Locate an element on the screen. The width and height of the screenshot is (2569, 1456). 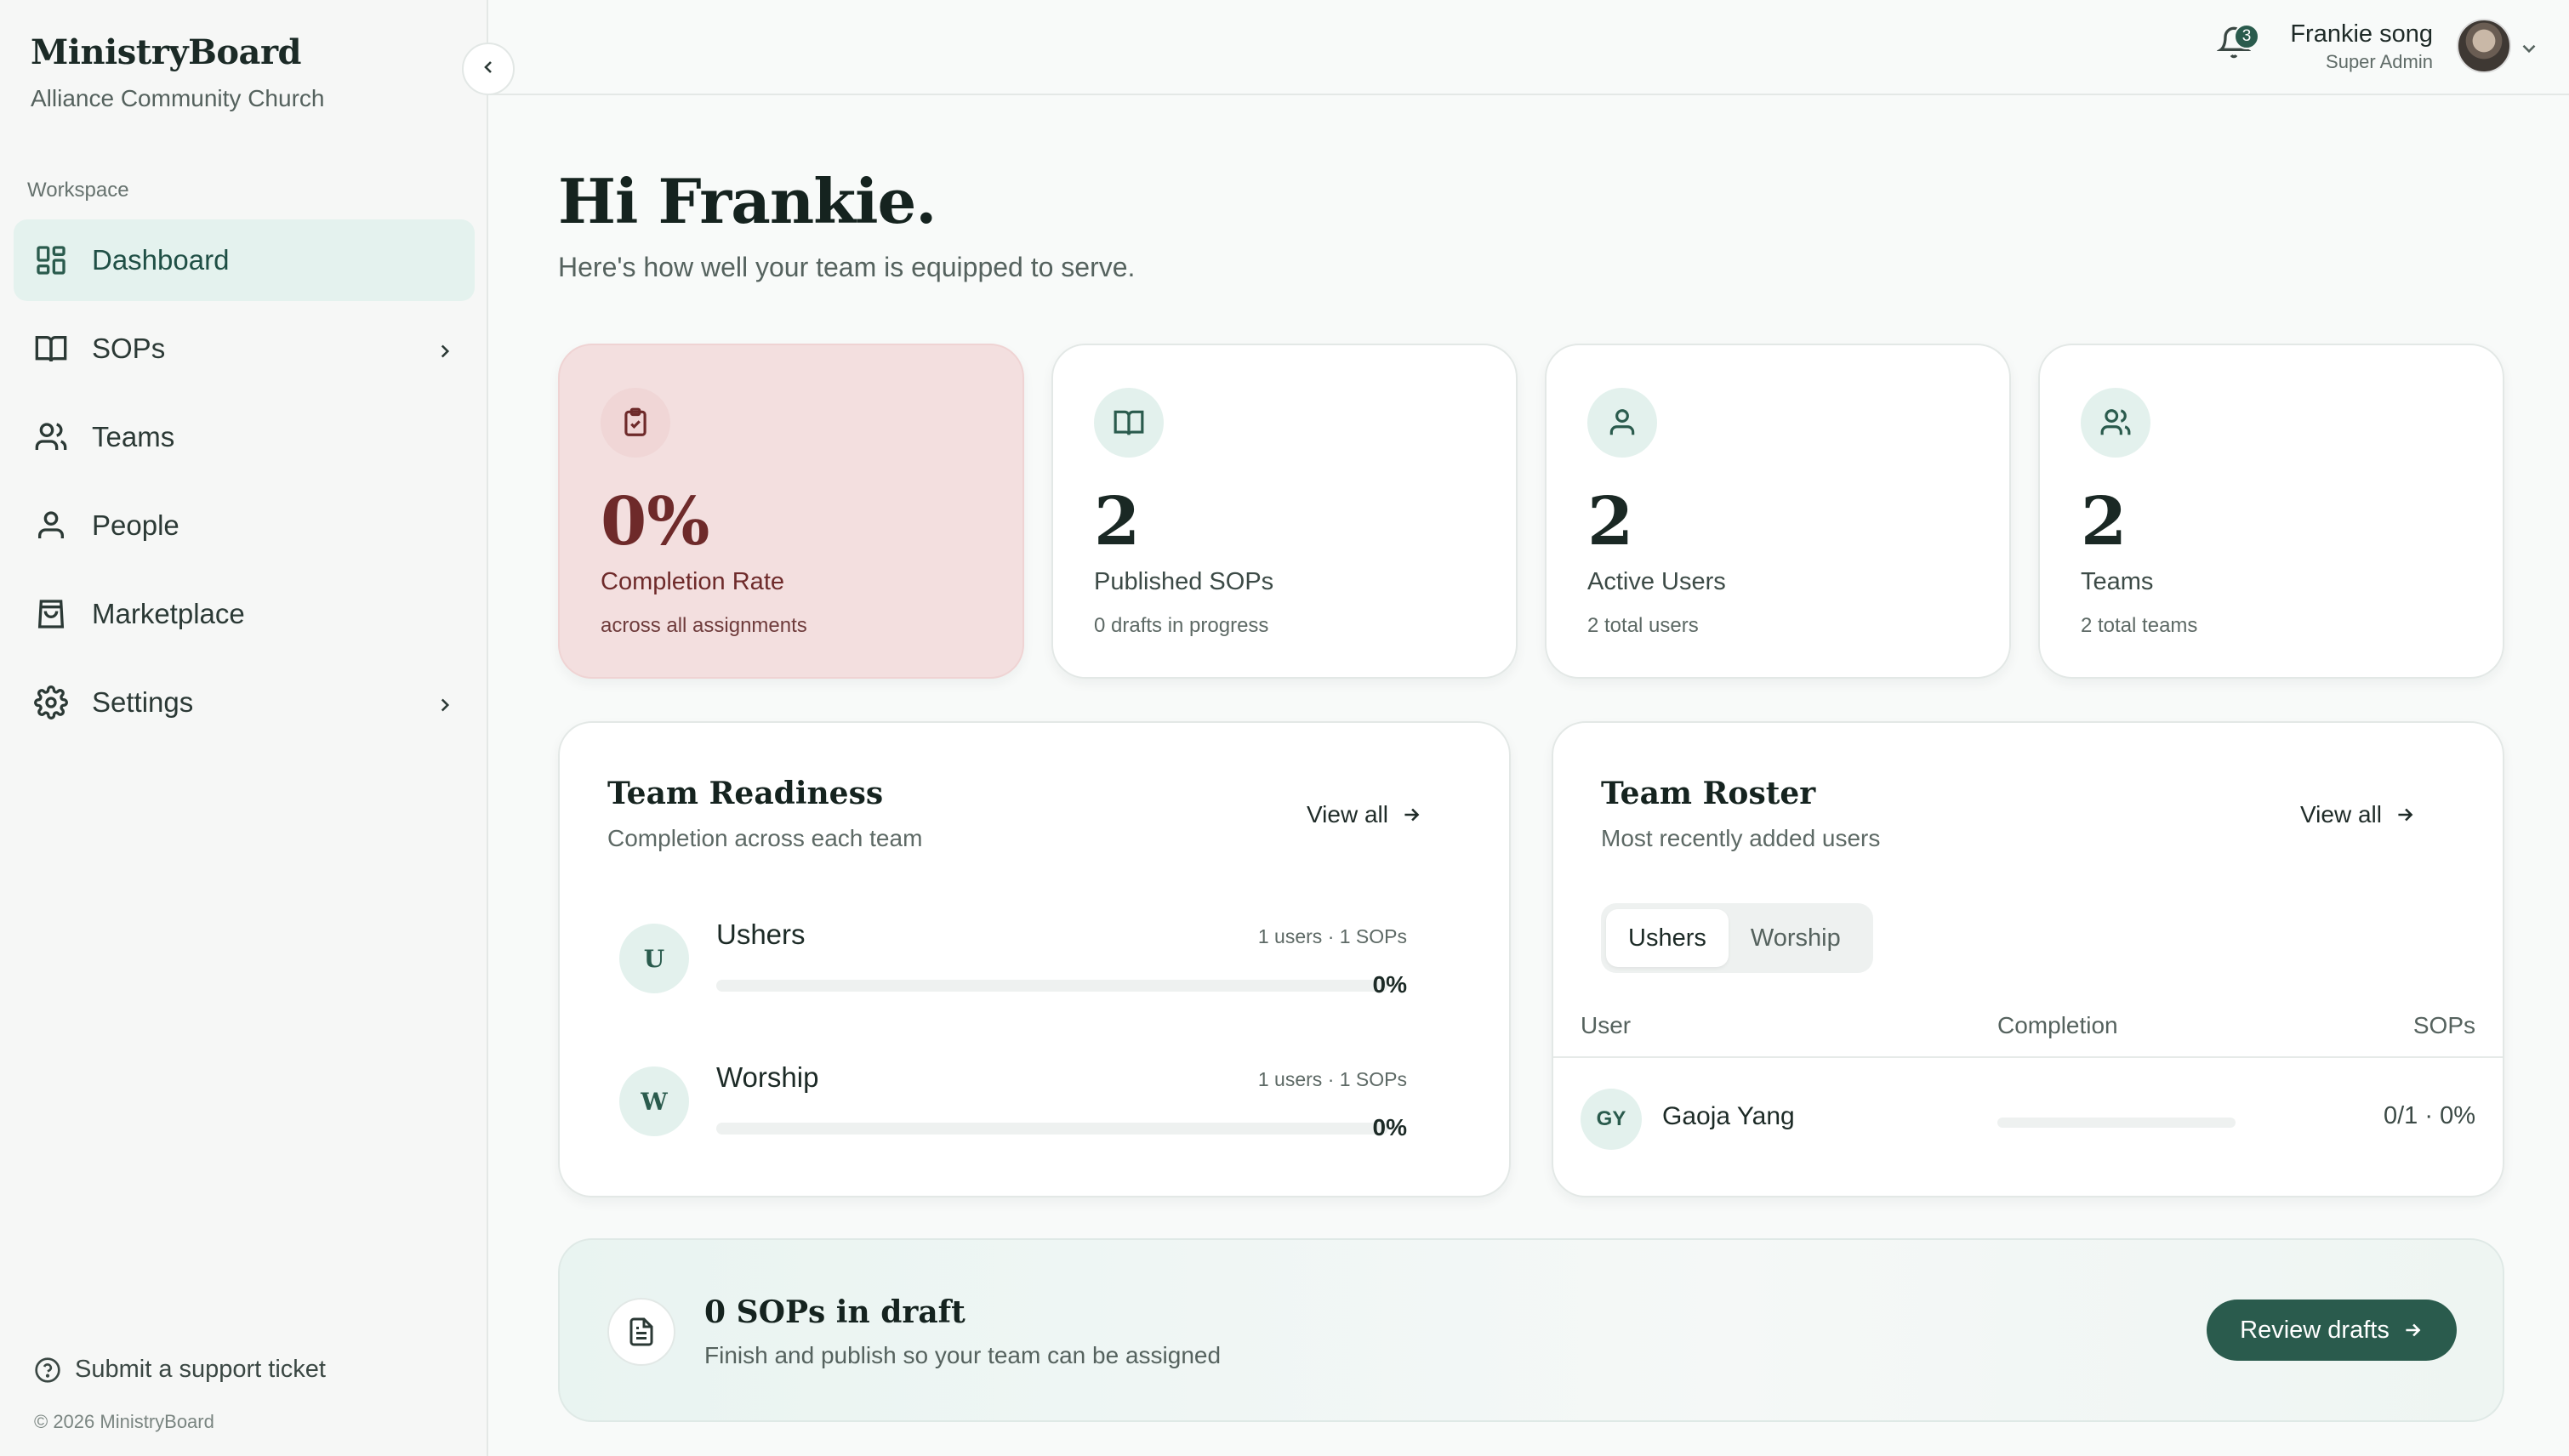
user-name-cell: Gaoja Yang is located at coordinates (1728, 1116).